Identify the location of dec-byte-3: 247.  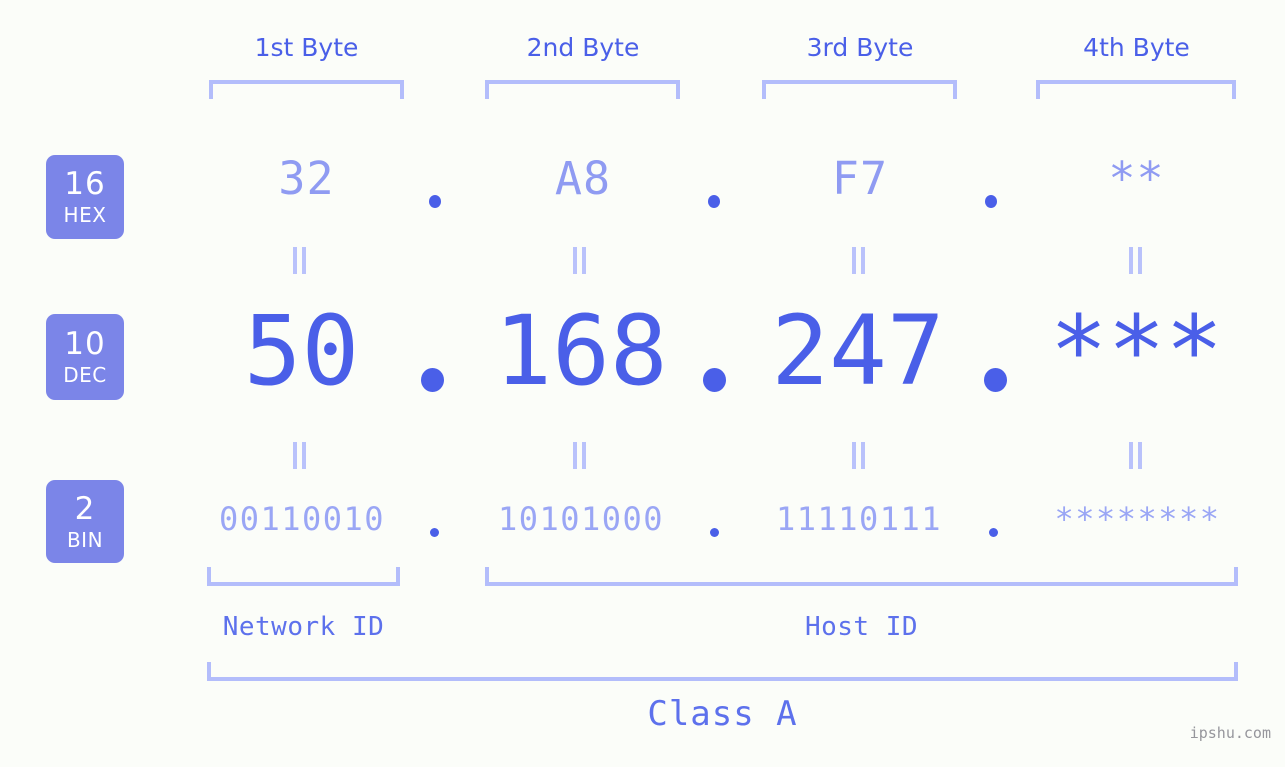
(858, 351).